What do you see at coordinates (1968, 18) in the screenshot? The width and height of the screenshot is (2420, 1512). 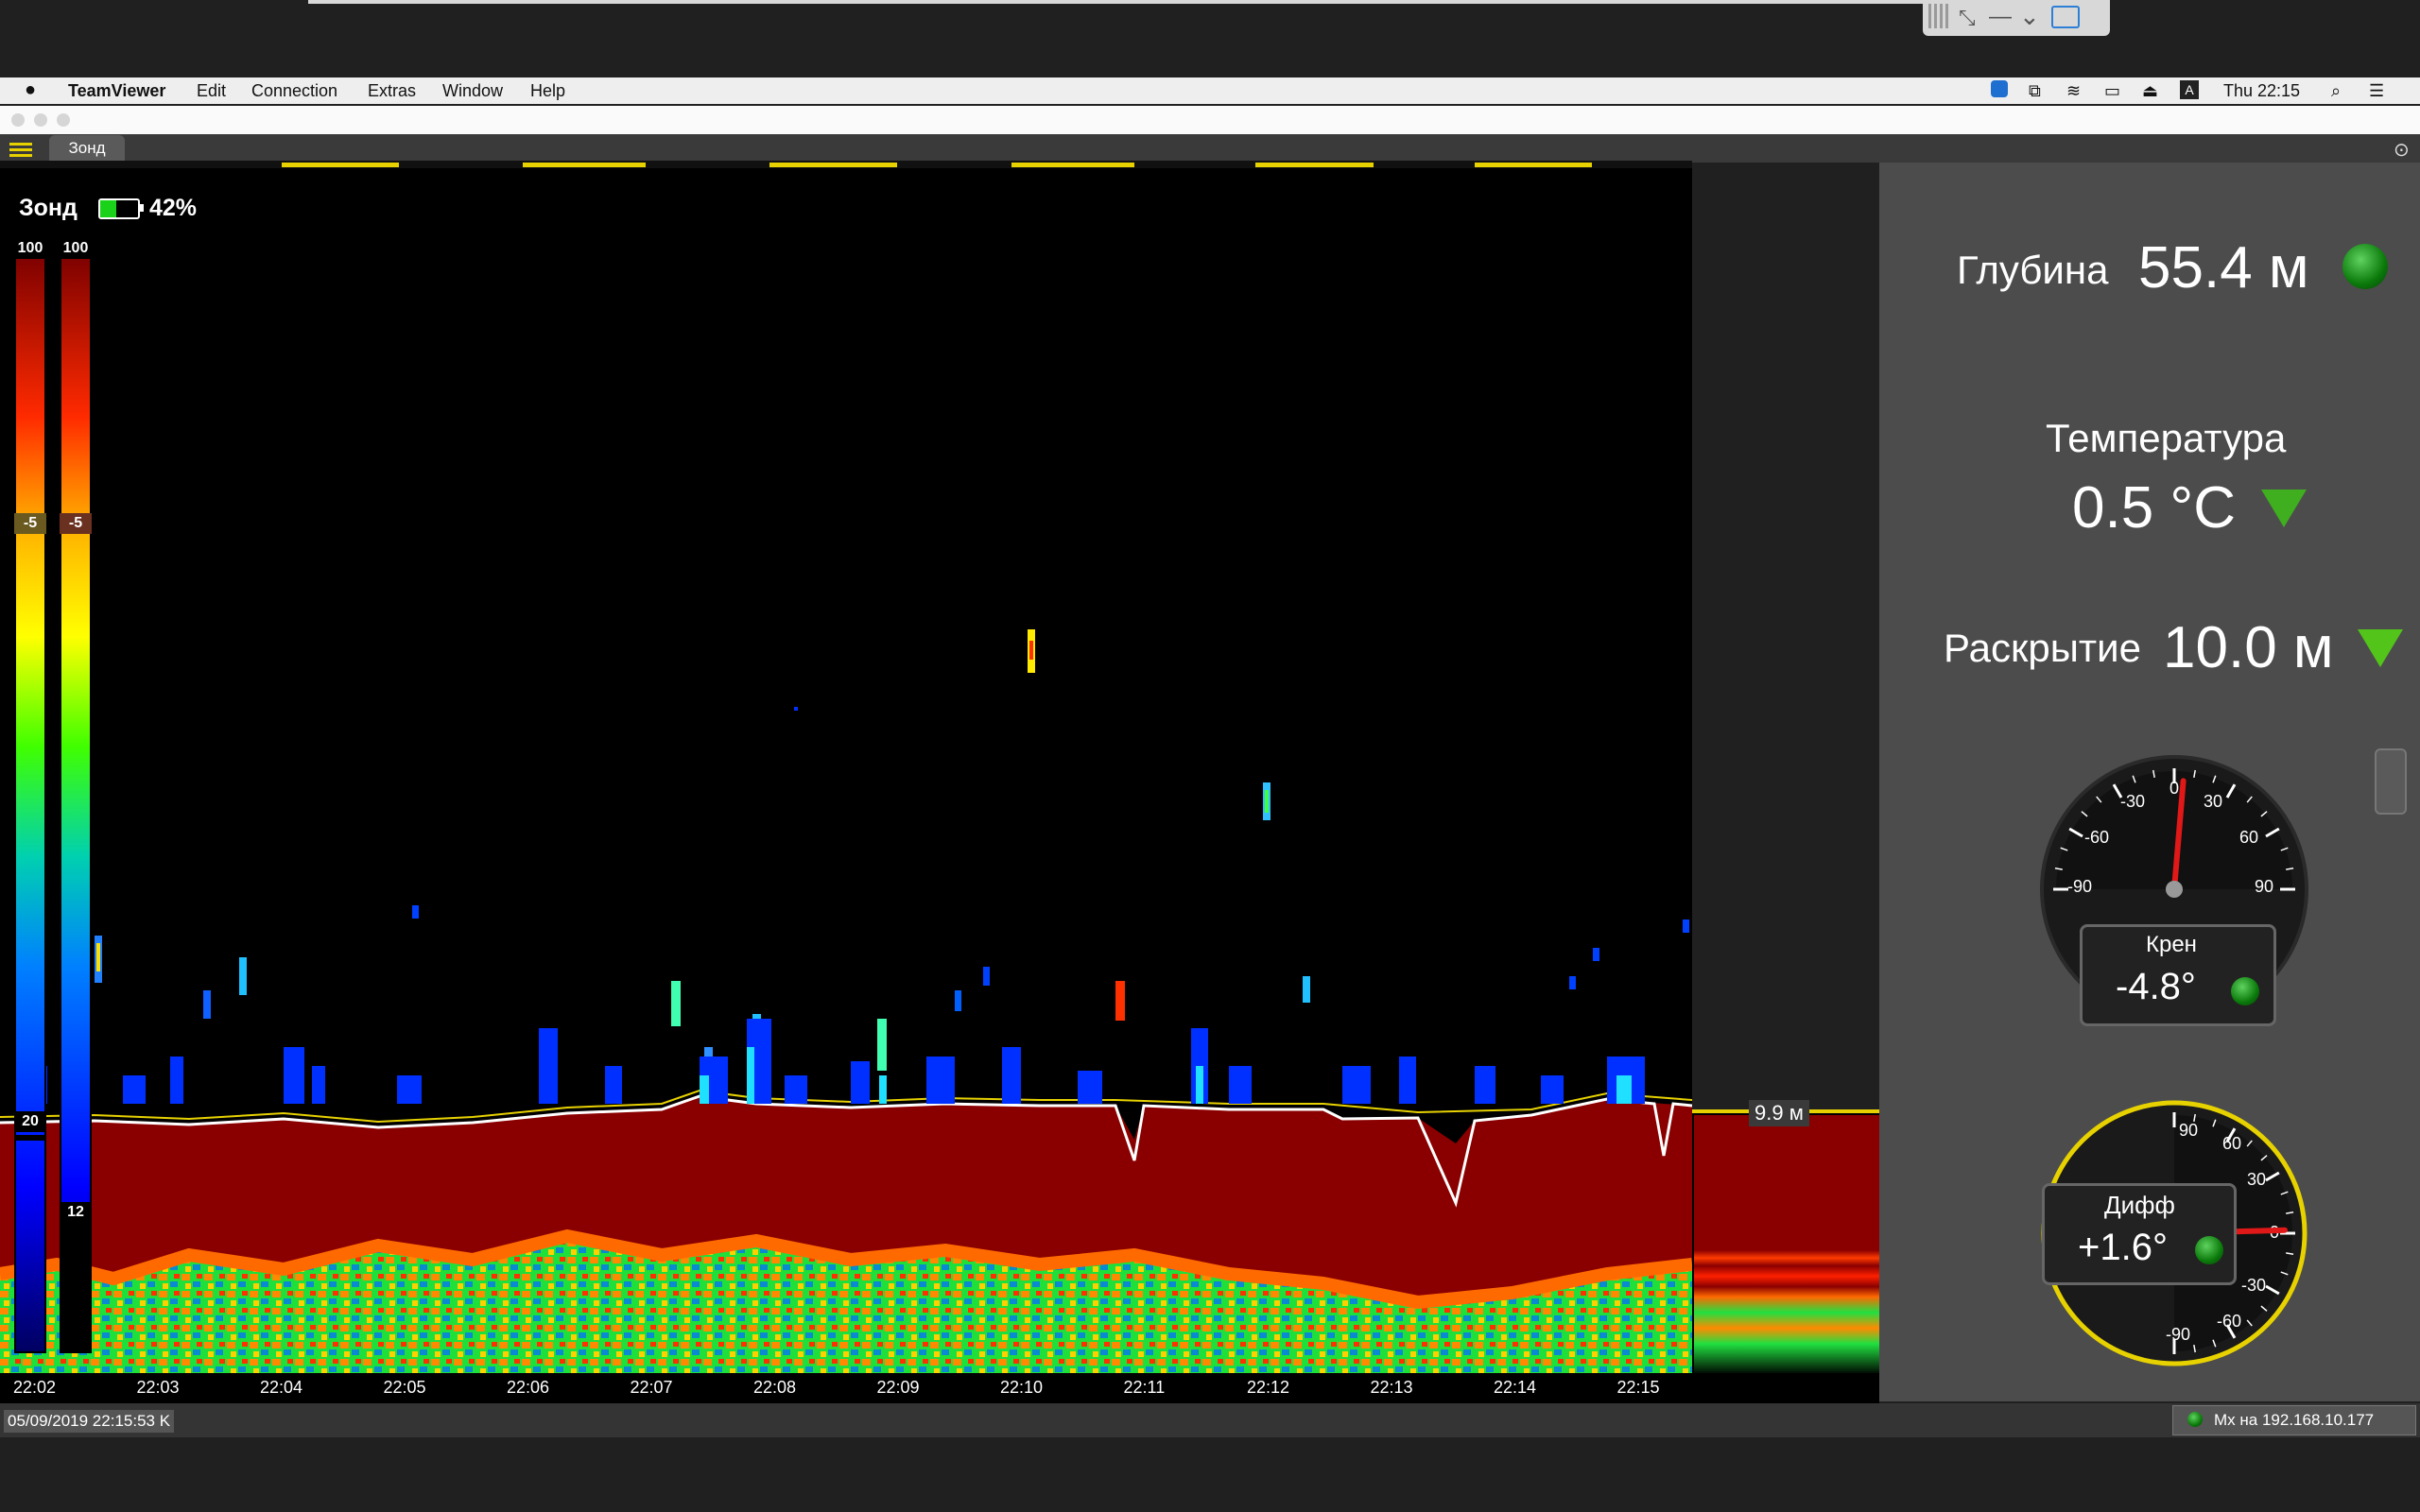 I see `collapse-icon: ⤡` at bounding box center [1968, 18].